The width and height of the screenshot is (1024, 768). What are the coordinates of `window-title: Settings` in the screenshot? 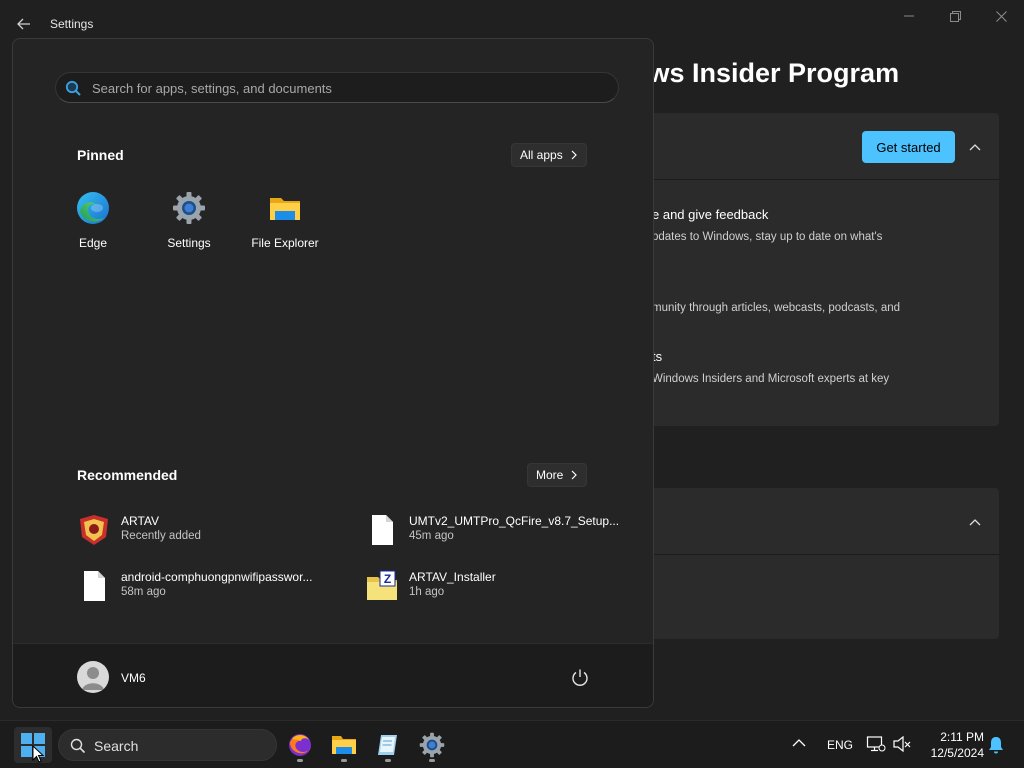 It's located at (72, 24).